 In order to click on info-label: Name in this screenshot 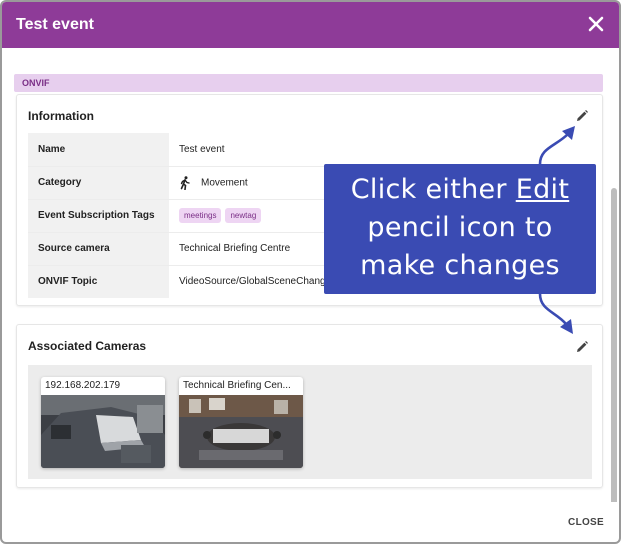, I will do `click(98, 149)`.